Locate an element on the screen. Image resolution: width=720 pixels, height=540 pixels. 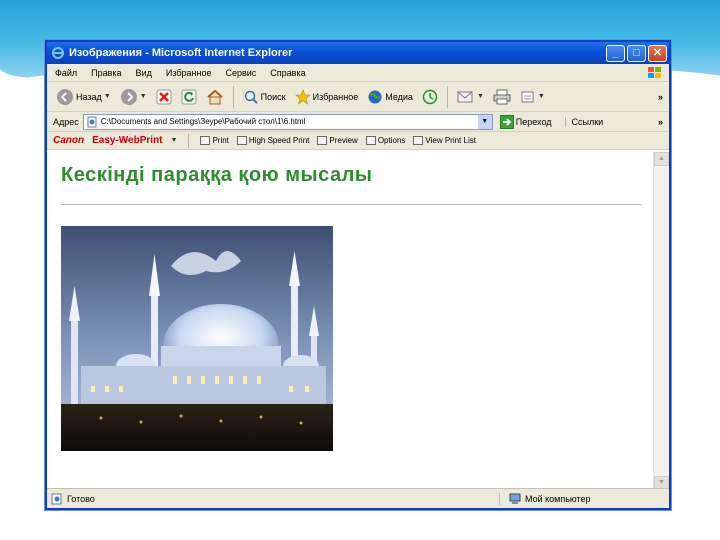
horizontal-rule is located at coordinates (351, 204).